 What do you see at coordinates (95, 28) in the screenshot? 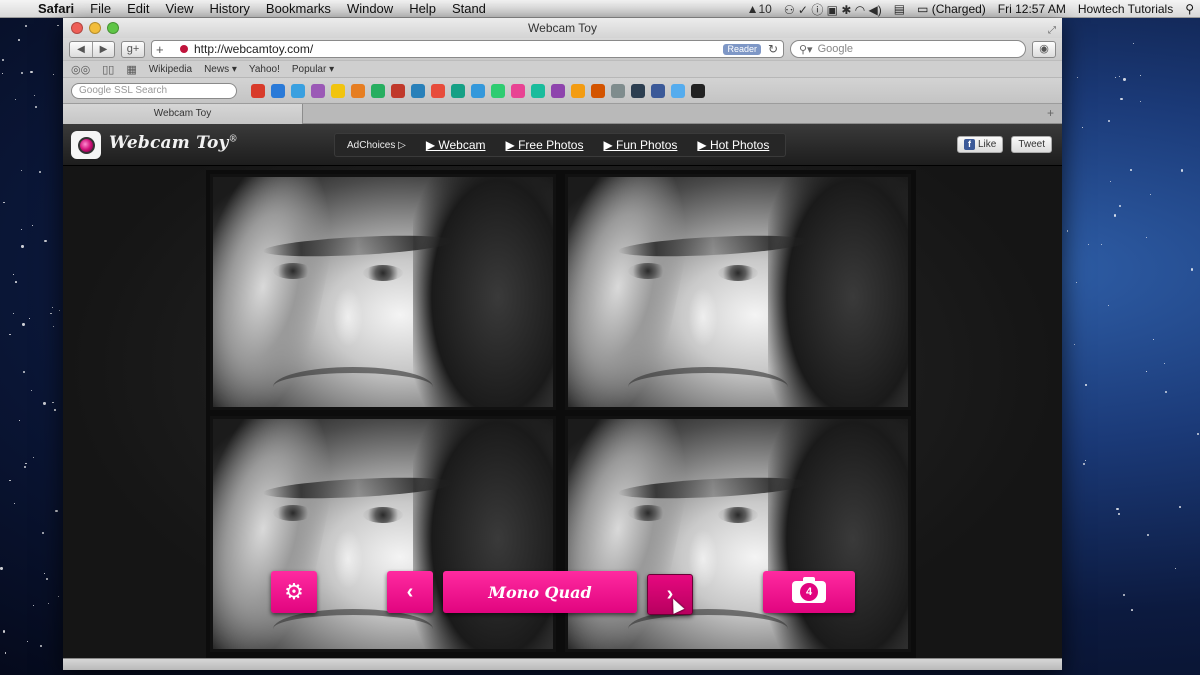
I see `minimize-window-button` at bounding box center [95, 28].